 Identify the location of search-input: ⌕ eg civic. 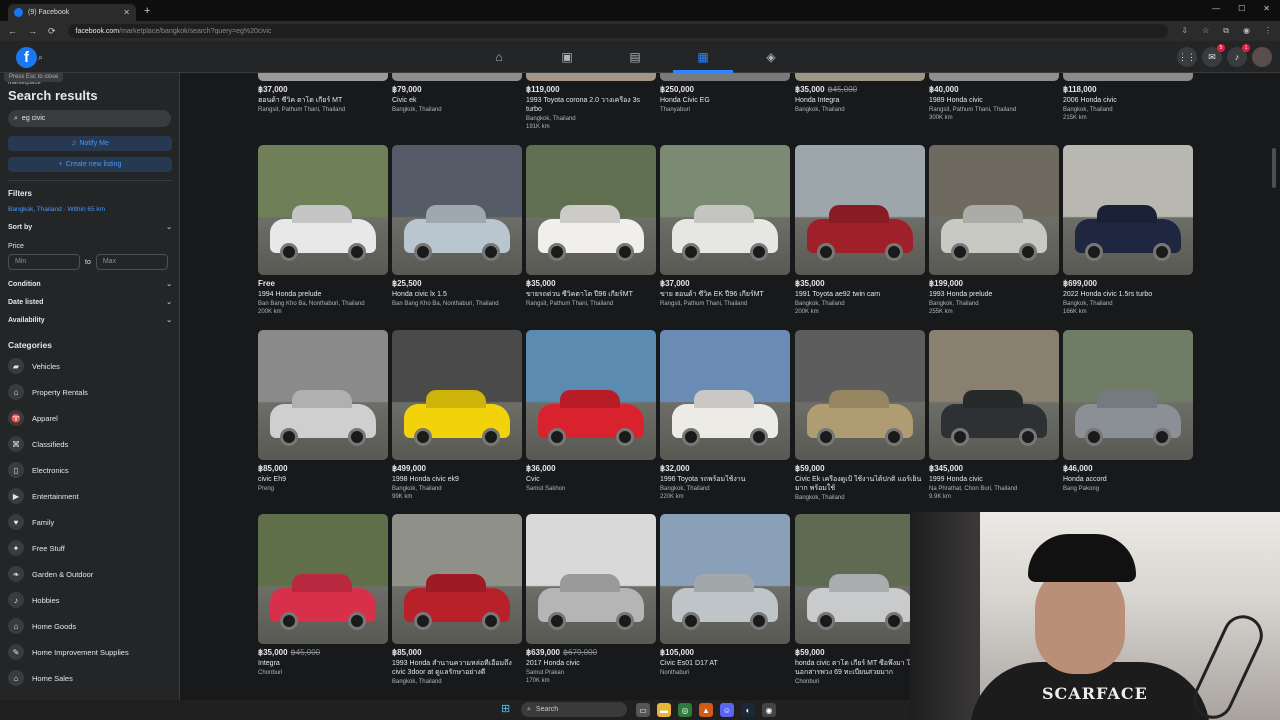
(89, 118).